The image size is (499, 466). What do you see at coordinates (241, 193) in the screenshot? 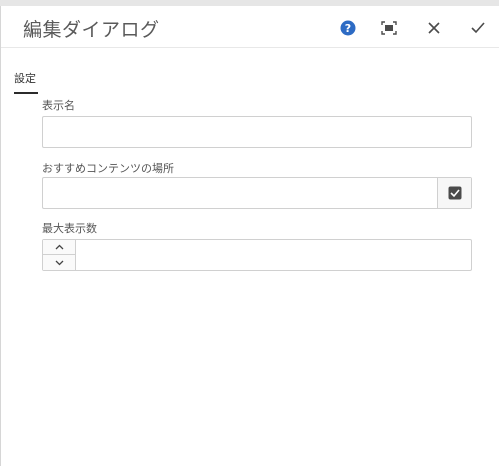
I see `recommended-location-input` at bounding box center [241, 193].